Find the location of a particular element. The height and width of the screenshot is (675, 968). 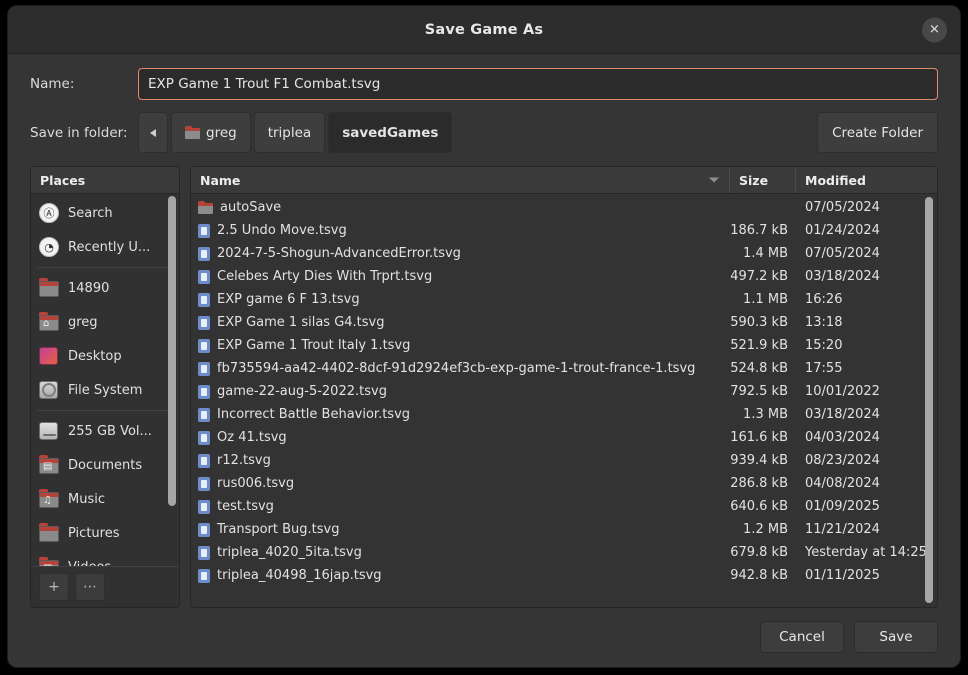

breadcrumb-item-triplea: triplea is located at coordinates (289, 132).